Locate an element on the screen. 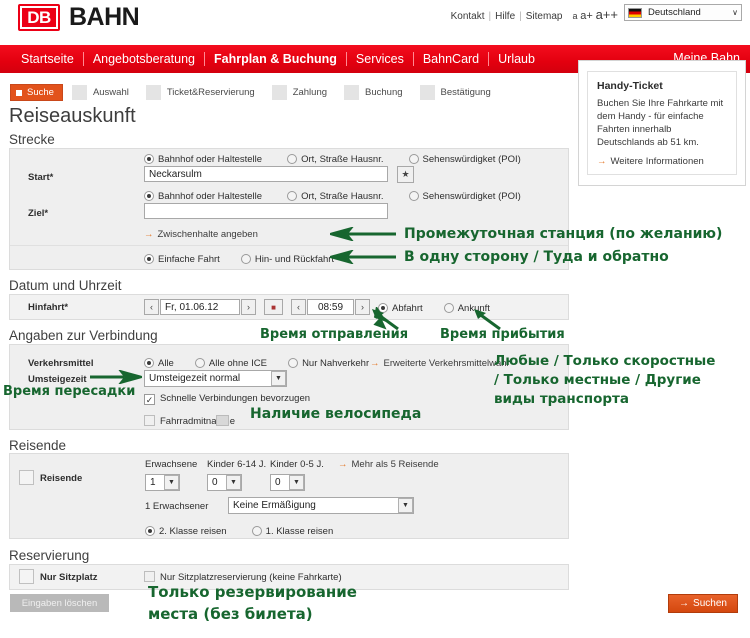 The height and width of the screenshot is (638, 750). handy-ticket-title: Handy-Ticket is located at coordinates (630, 86).